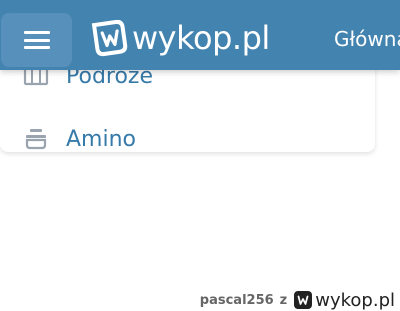 The width and height of the screenshot is (400, 311). I want to click on credit-line: pascal256 z wykop.pl, so click(297, 299).